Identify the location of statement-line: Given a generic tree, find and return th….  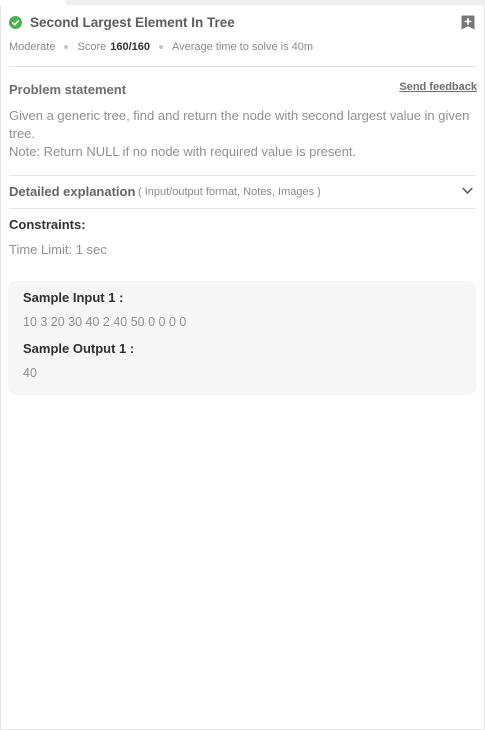
(239, 124).